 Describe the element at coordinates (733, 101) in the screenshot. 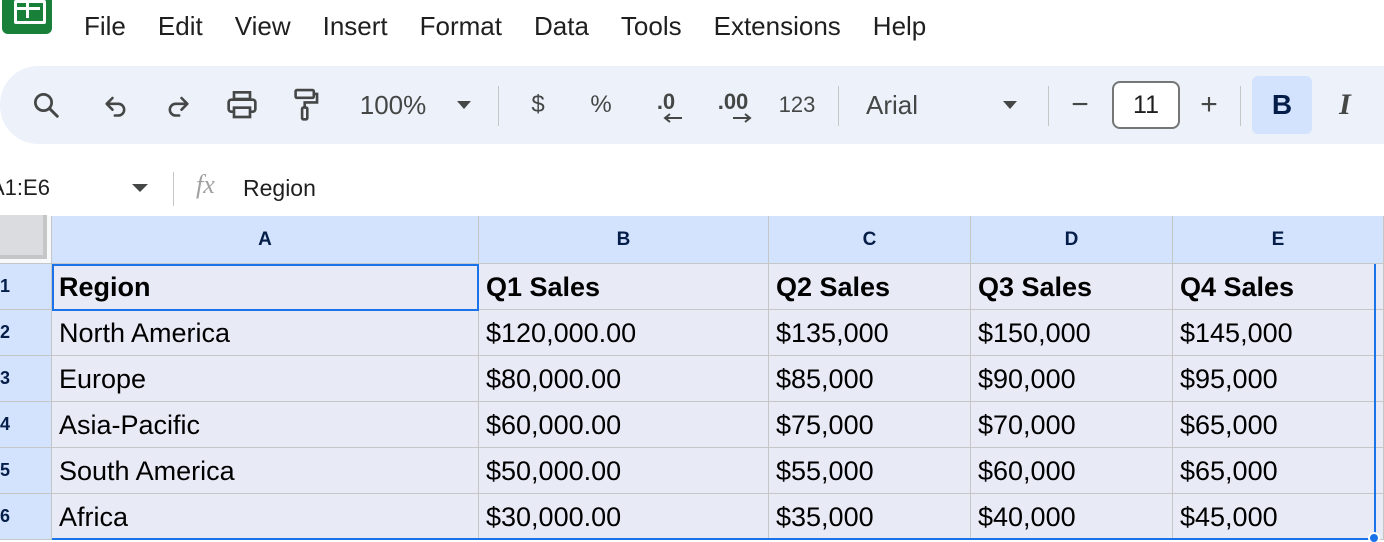

I see `increase-decimal-icon: .00` at that location.